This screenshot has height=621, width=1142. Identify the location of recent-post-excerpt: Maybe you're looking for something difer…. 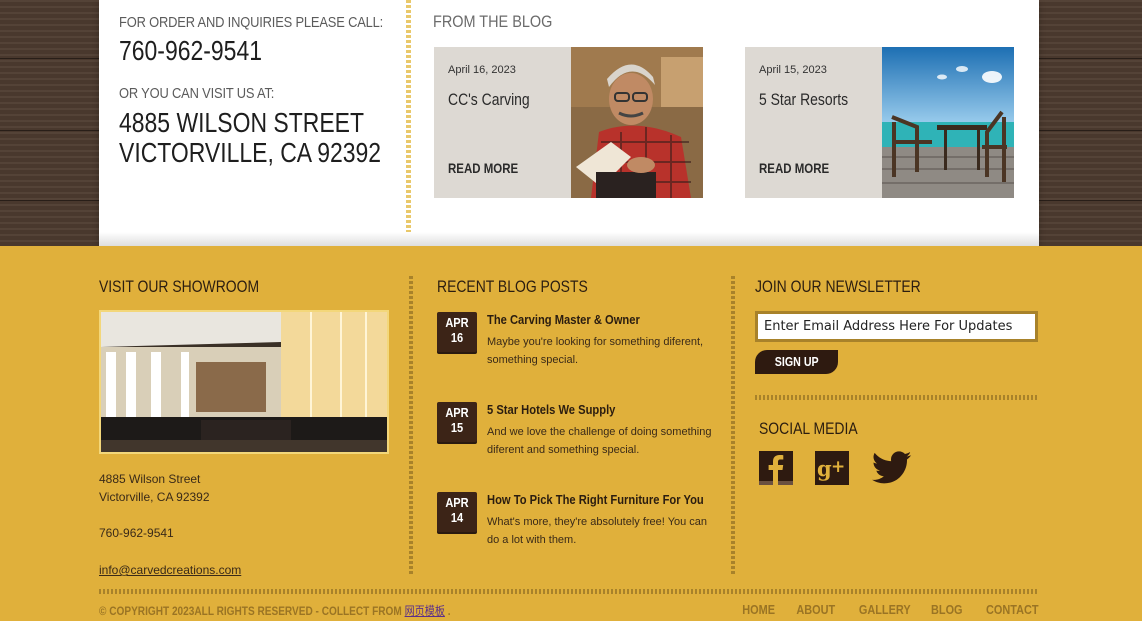
(595, 351).